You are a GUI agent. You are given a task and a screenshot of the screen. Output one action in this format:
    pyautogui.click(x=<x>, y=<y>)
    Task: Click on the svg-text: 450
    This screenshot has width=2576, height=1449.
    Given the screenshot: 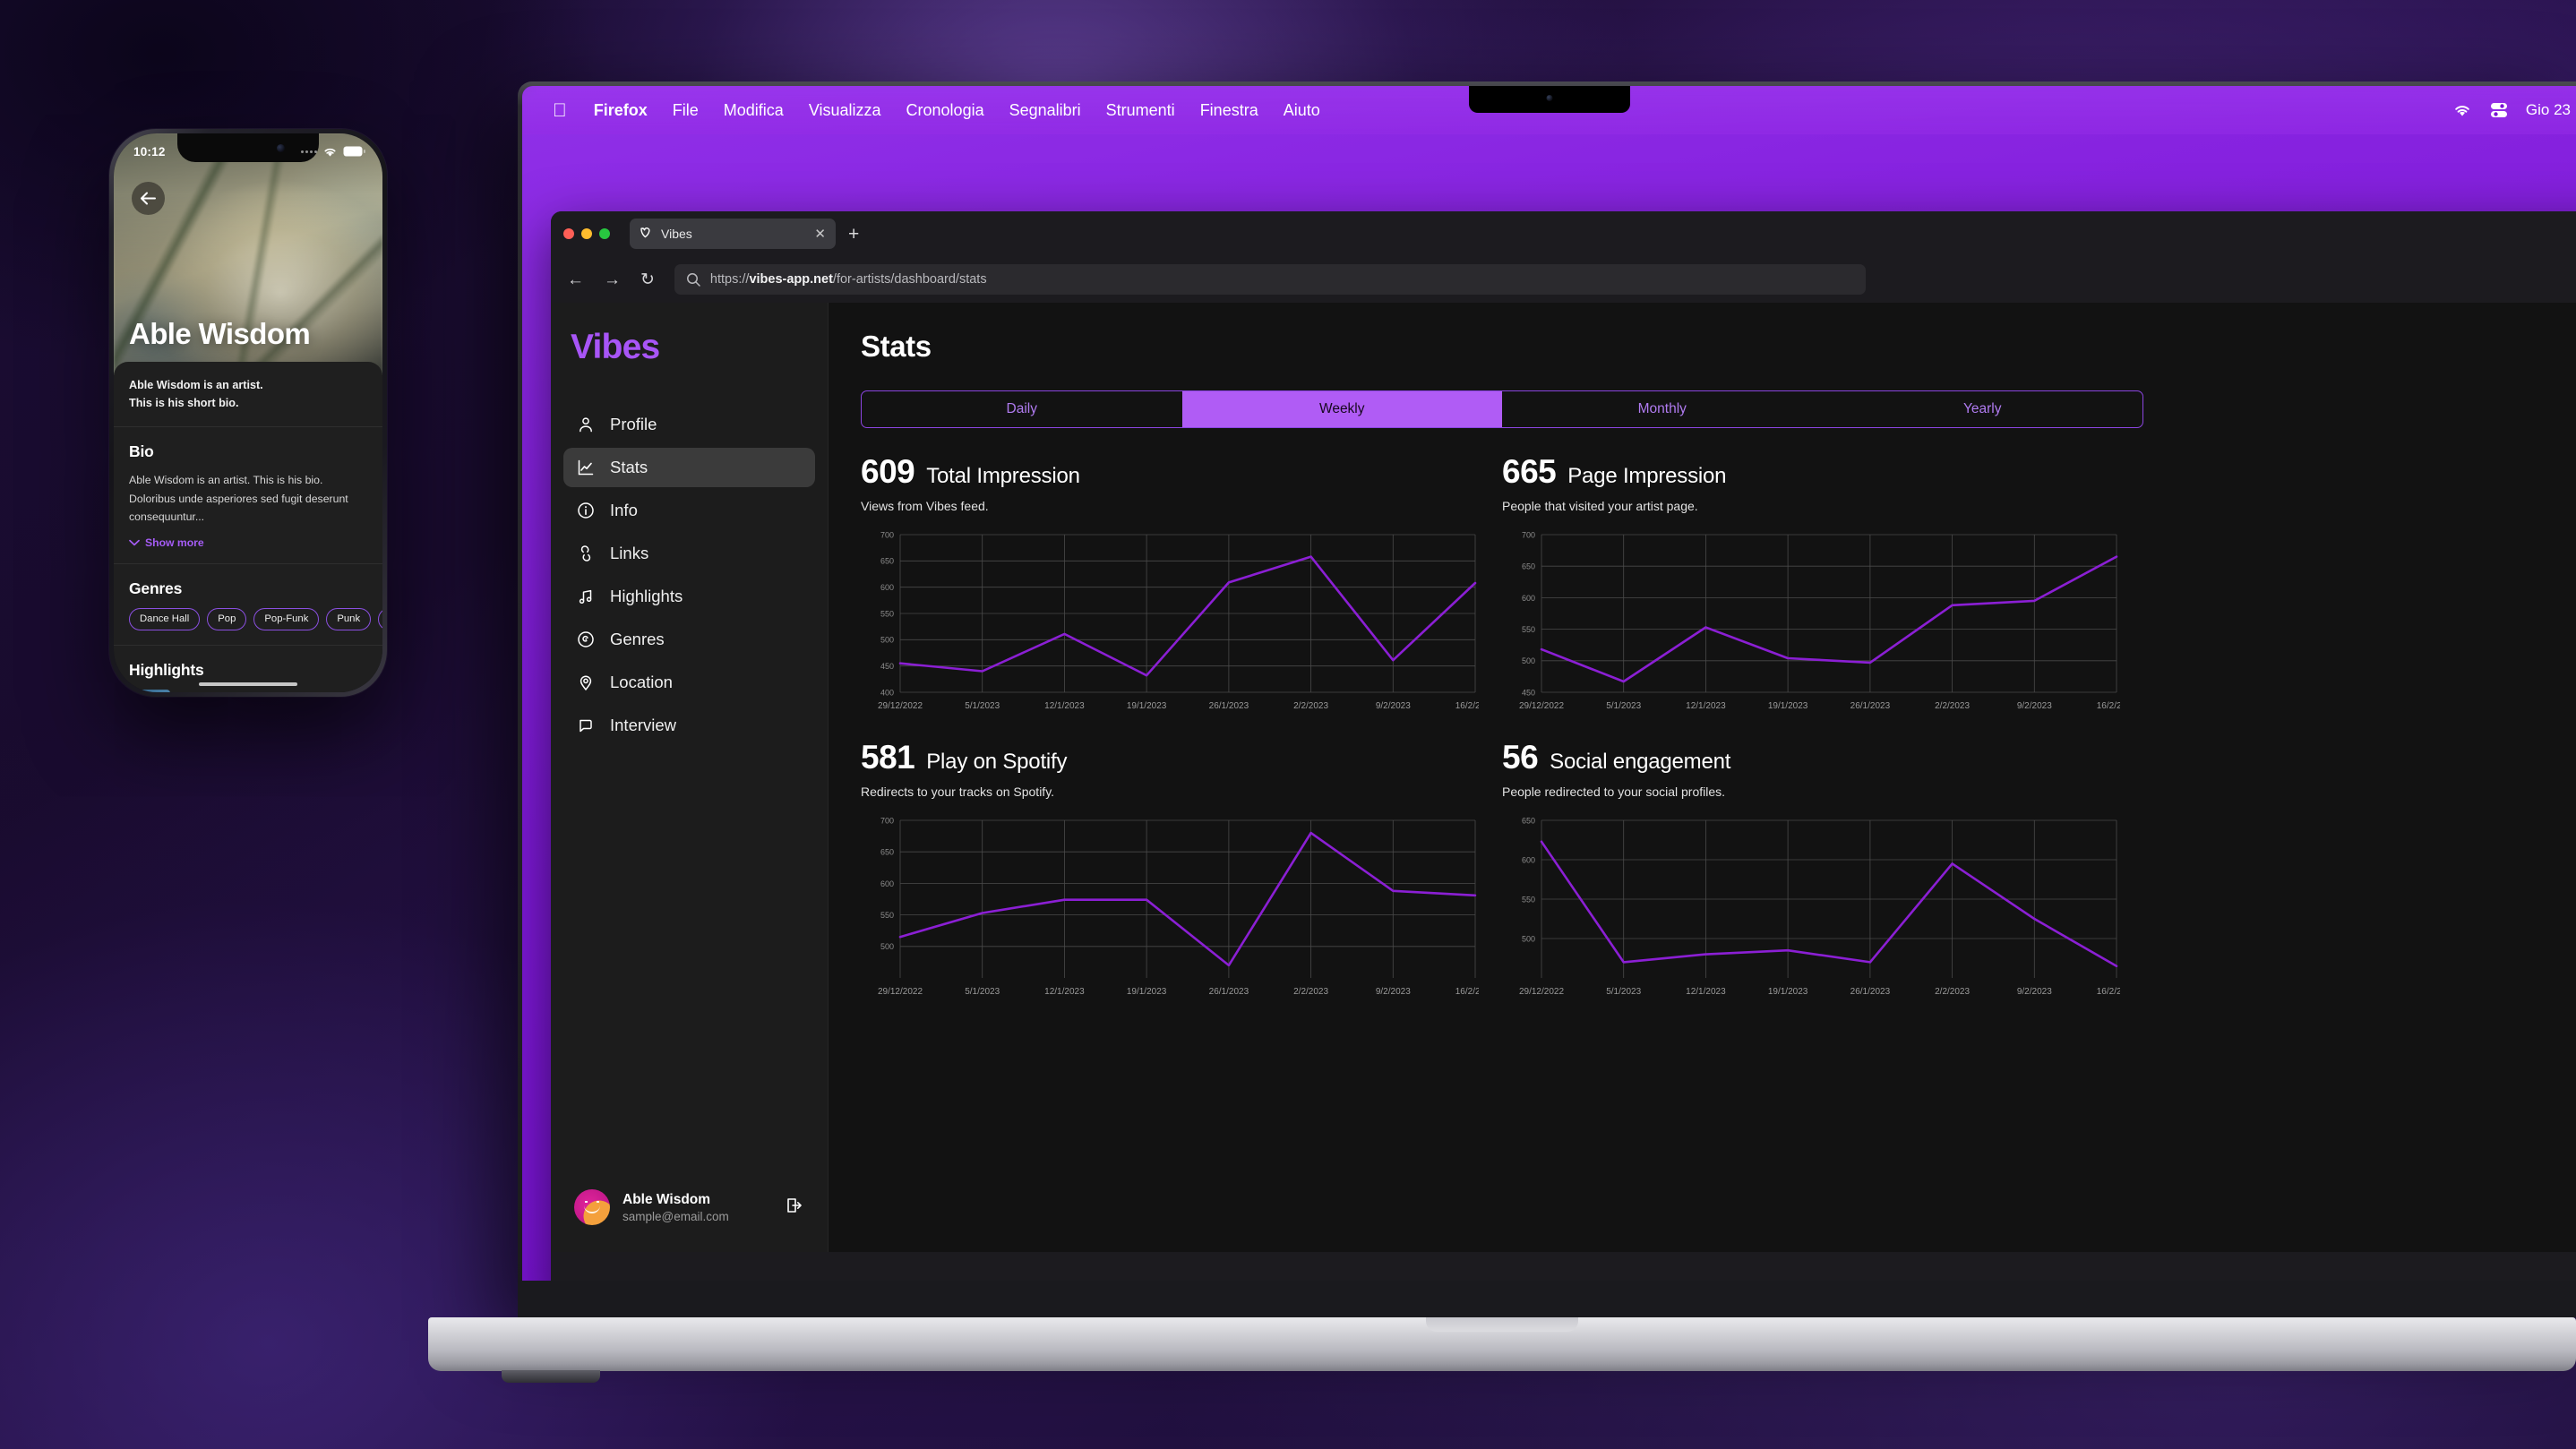 What is the action you would take?
    pyautogui.click(x=1528, y=693)
    